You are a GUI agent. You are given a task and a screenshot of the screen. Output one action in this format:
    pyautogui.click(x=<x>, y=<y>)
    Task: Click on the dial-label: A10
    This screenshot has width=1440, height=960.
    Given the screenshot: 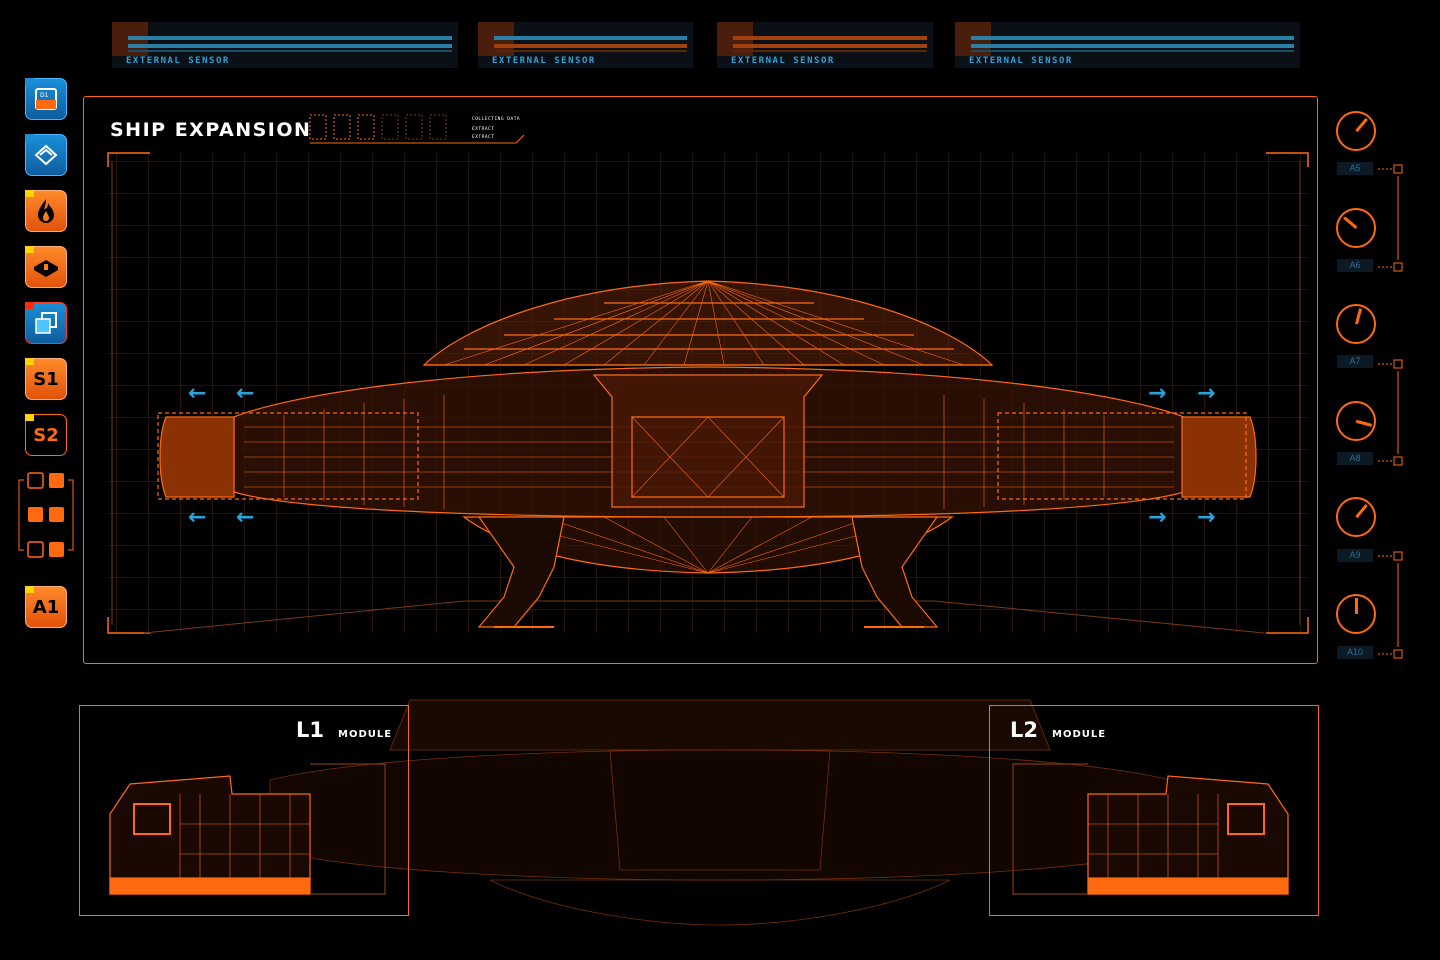 What is the action you would take?
    pyautogui.click(x=1355, y=652)
    